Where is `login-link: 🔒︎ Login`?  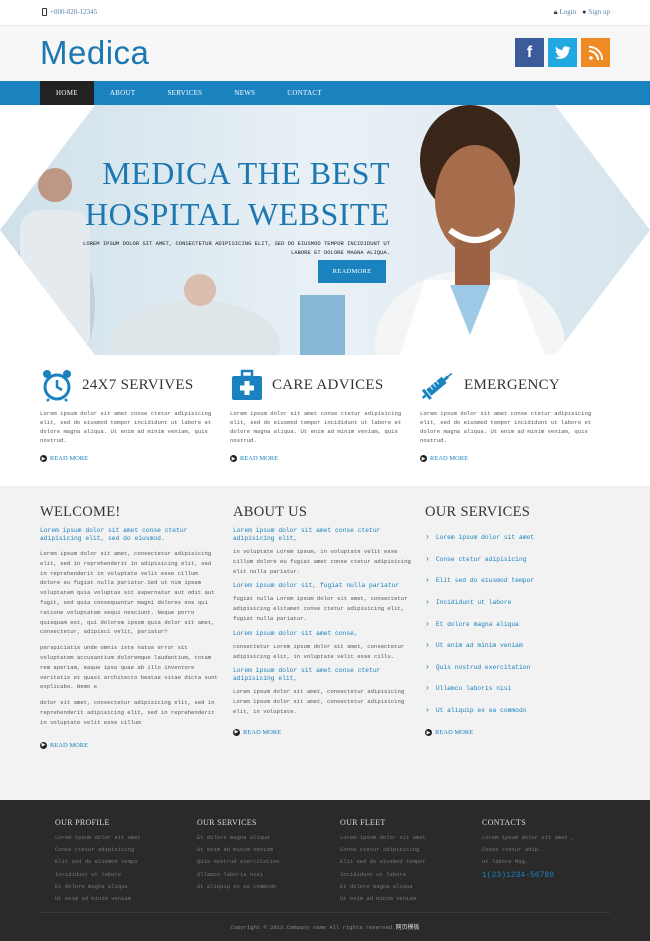
login-link: 🔒︎ Login is located at coordinates (565, 12).